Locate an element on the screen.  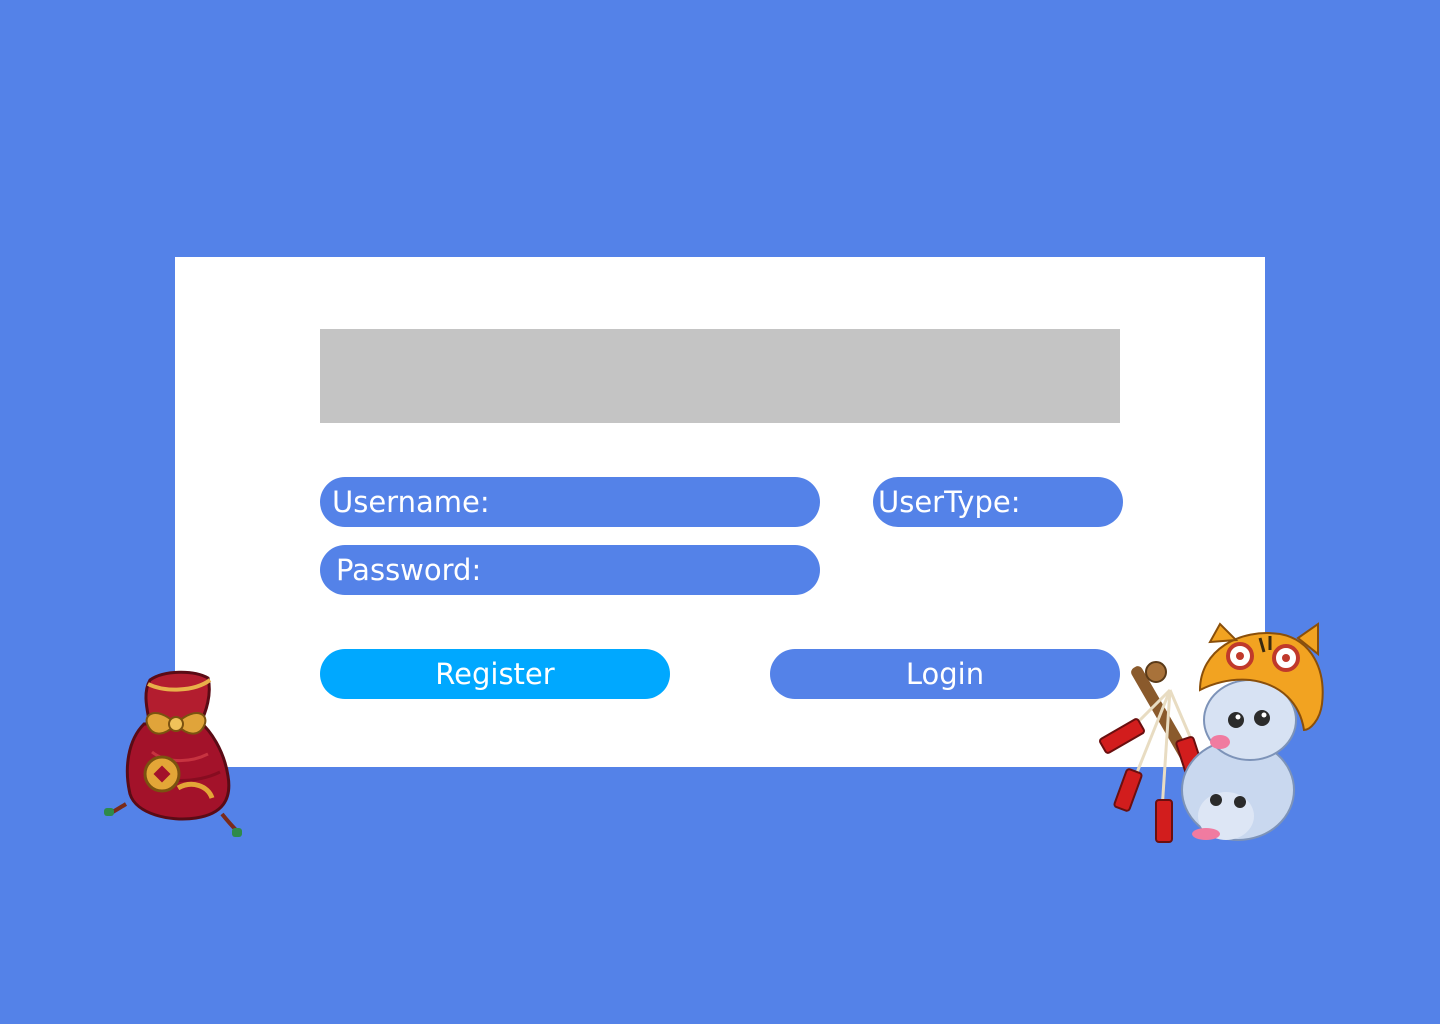
usertype-field: UserType: is located at coordinates (998, 502).